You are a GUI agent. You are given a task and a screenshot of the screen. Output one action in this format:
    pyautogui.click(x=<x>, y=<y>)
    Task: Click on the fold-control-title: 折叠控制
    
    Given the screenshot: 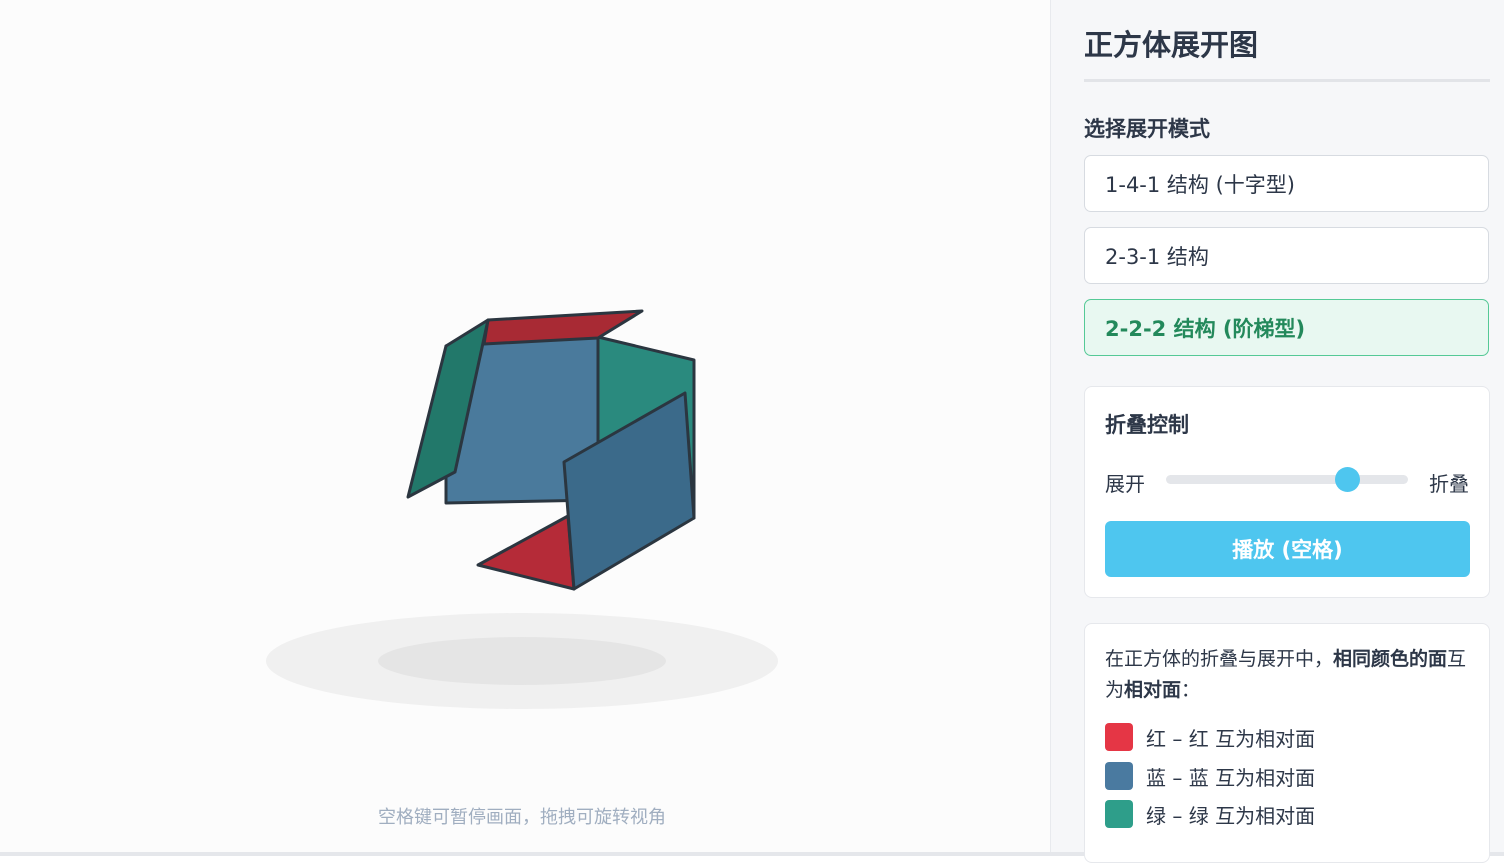 What is the action you would take?
    pyautogui.click(x=1147, y=425)
    